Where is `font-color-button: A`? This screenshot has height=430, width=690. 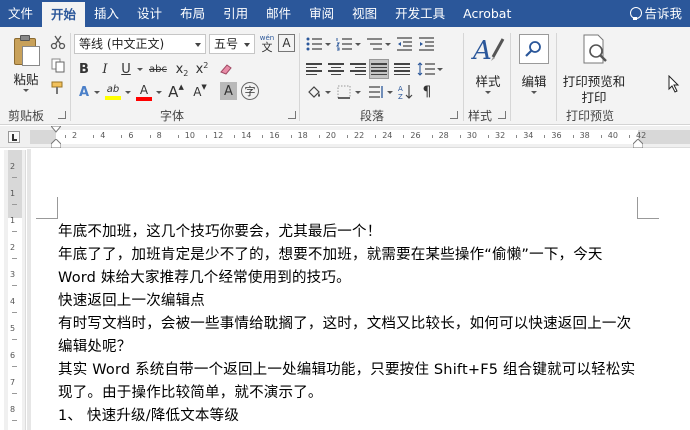 font-color-button: A is located at coordinates (144, 92).